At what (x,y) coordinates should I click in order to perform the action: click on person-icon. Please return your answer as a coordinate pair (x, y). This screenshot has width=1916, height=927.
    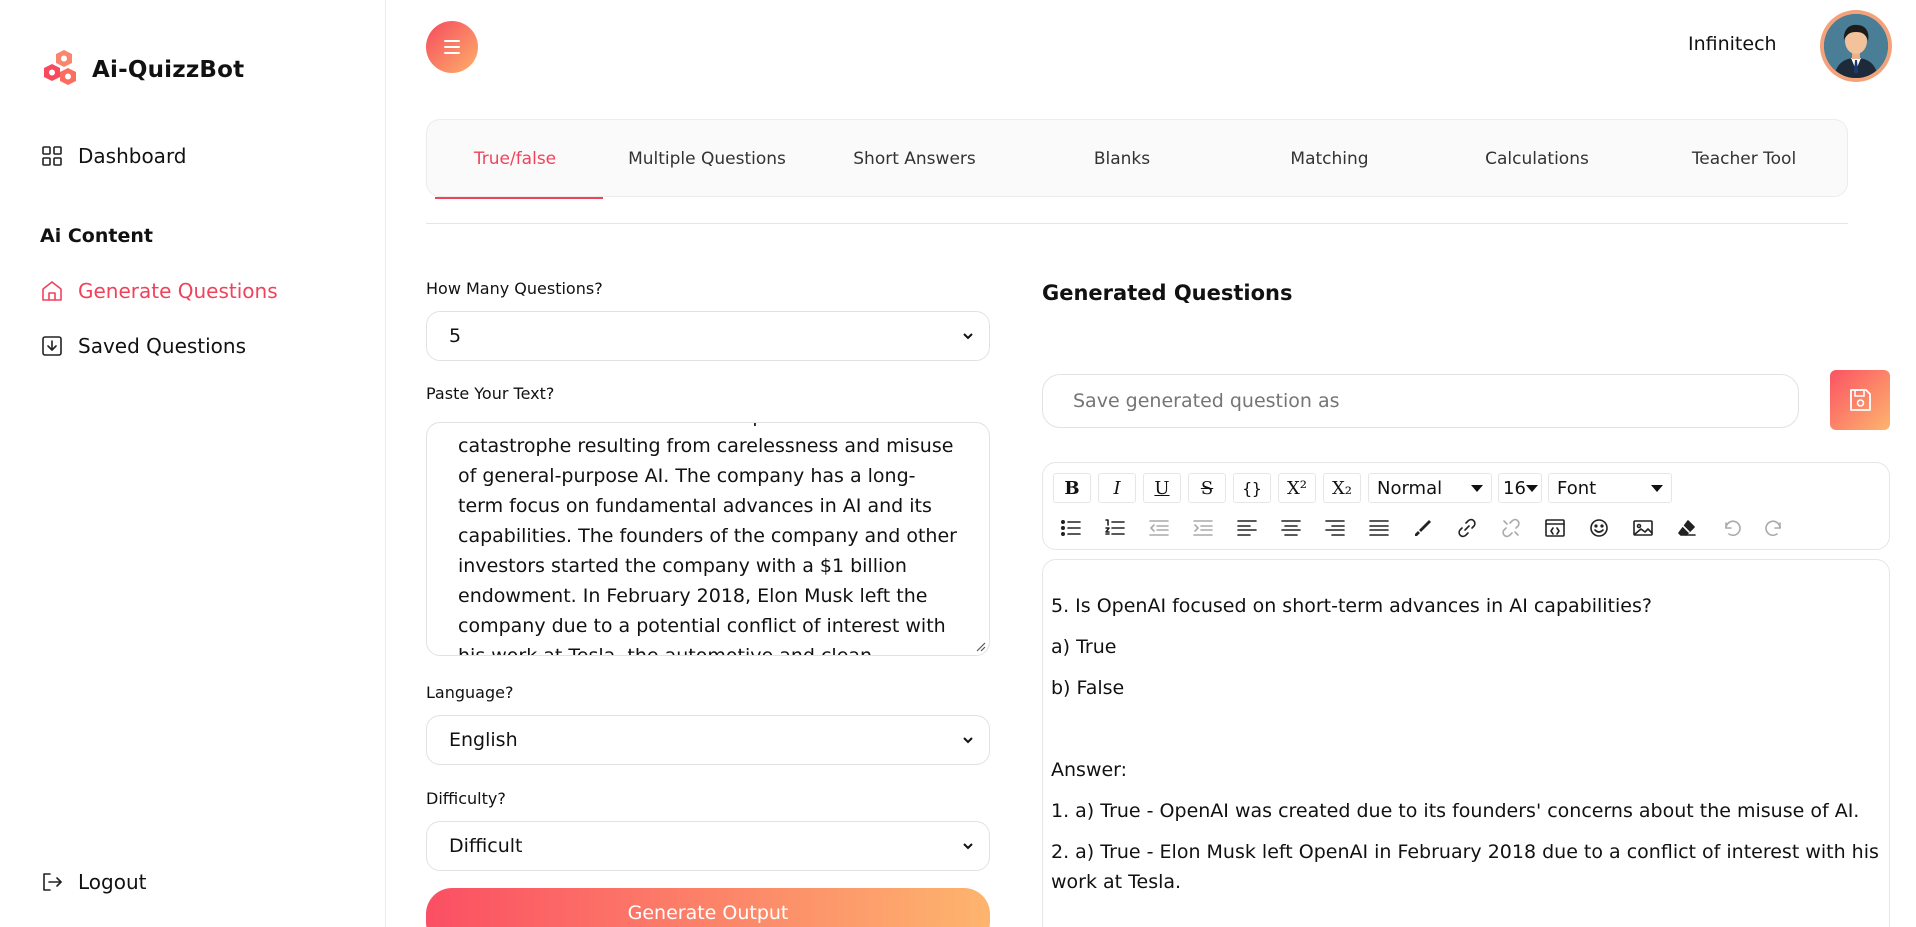
    Looking at the image, I should click on (1856, 46).